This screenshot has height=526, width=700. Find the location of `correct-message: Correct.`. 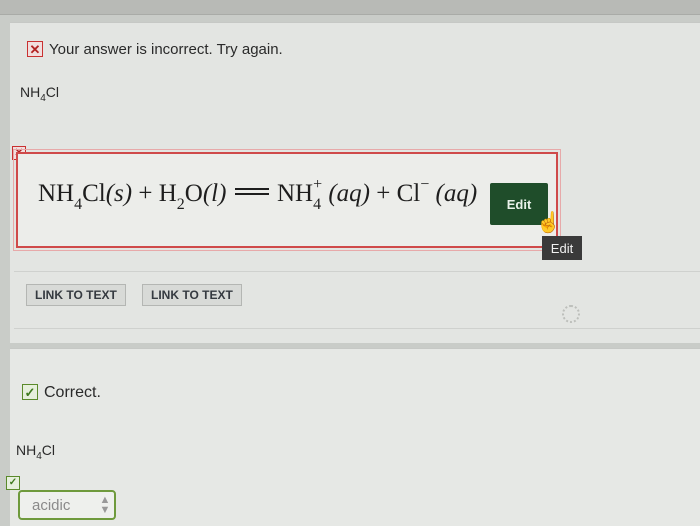

correct-message: Correct. is located at coordinates (72, 392).